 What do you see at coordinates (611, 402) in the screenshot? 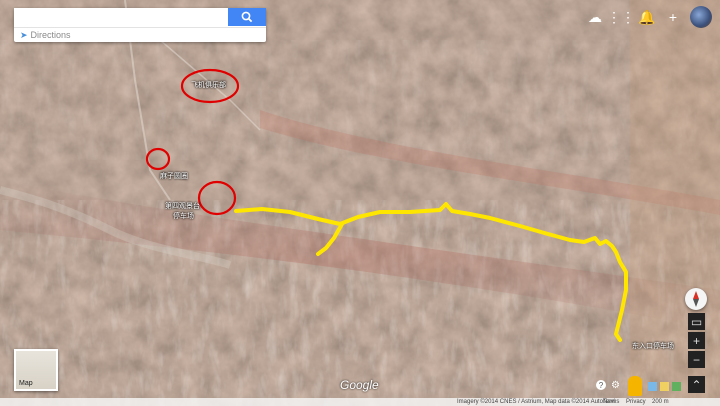
I see `terms-link: Terms` at bounding box center [611, 402].